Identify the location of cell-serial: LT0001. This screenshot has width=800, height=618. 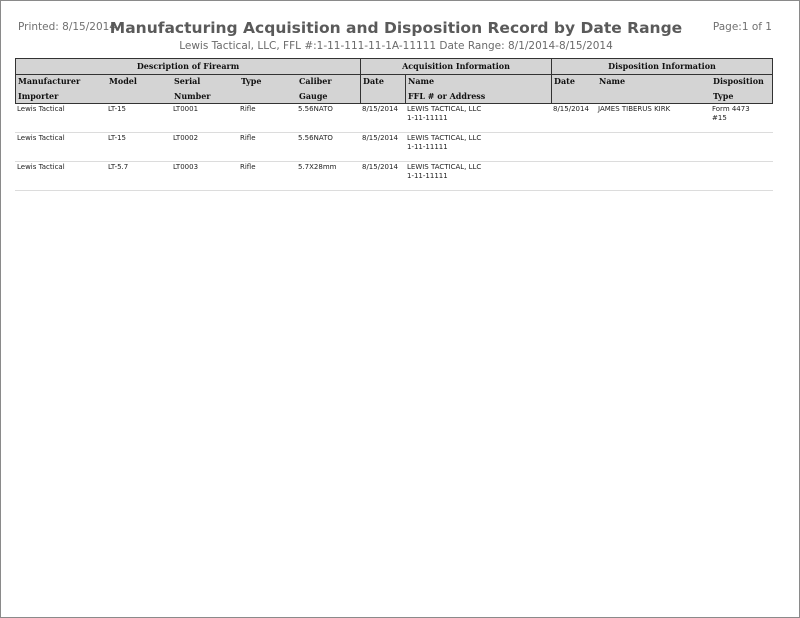
(186, 109).